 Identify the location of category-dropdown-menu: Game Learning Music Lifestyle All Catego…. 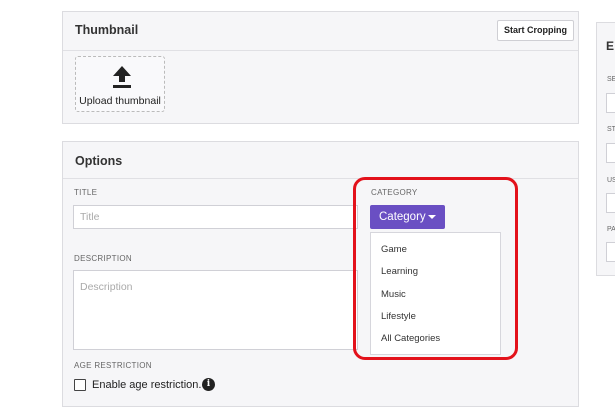
(435, 293).